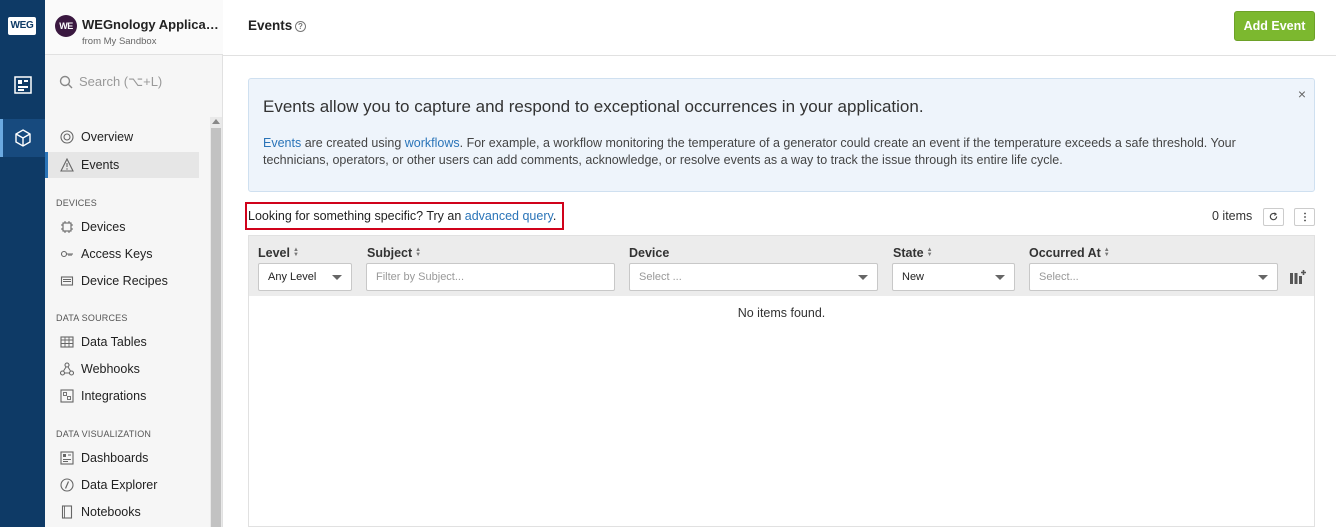 This screenshot has width=1336, height=527. What do you see at coordinates (216, 327) in the screenshot?
I see `sidebar-scrollbar-thumb` at bounding box center [216, 327].